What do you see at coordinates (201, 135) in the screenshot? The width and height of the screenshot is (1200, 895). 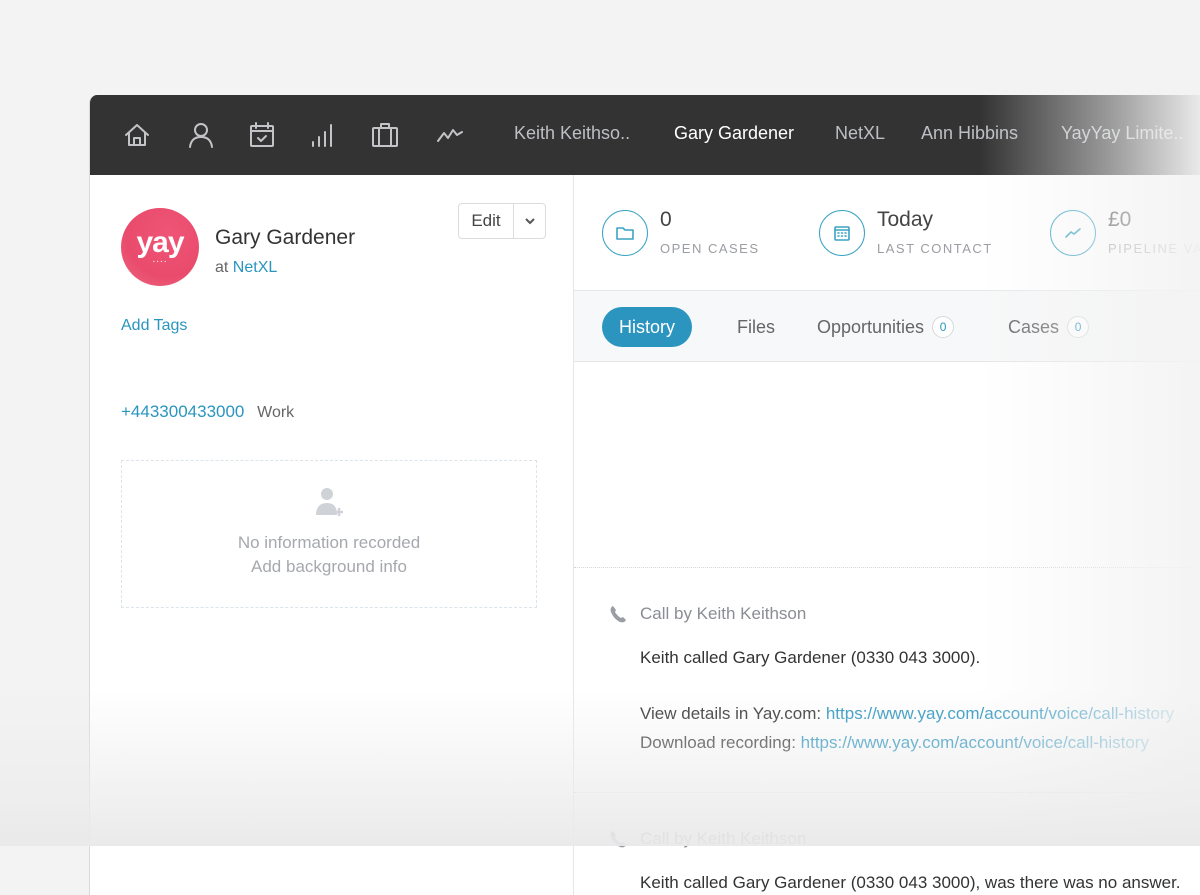 I see `person-icon` at bounding box center [201, 135].